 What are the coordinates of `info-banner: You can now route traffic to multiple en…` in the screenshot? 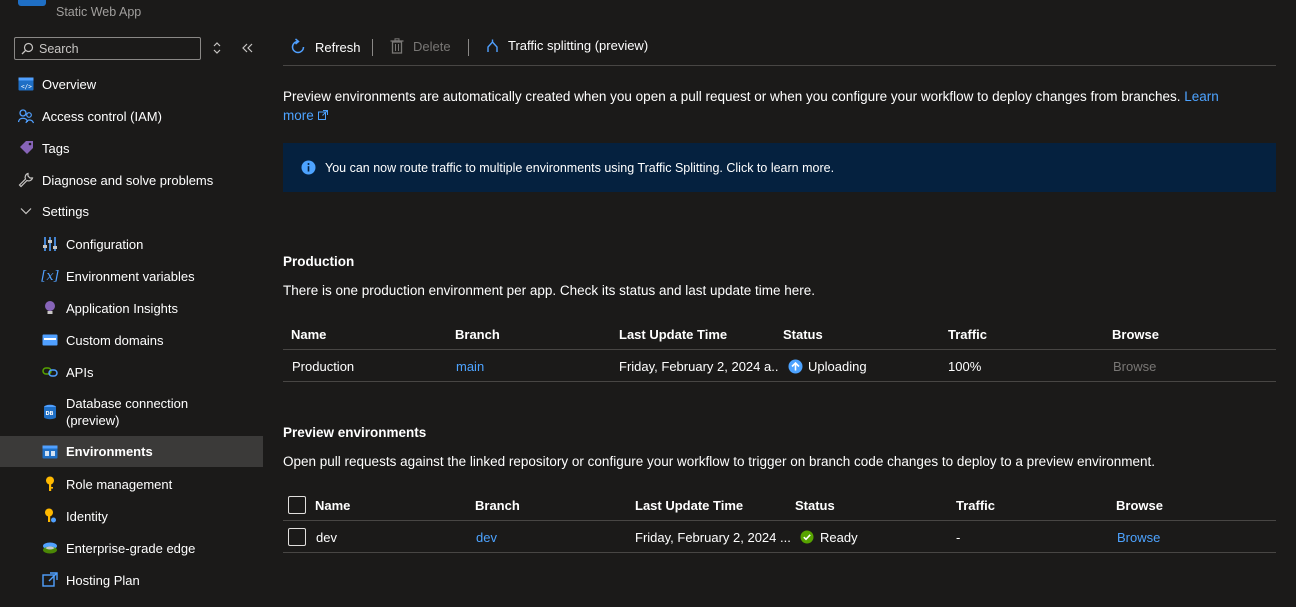 It's located at (779, 167).